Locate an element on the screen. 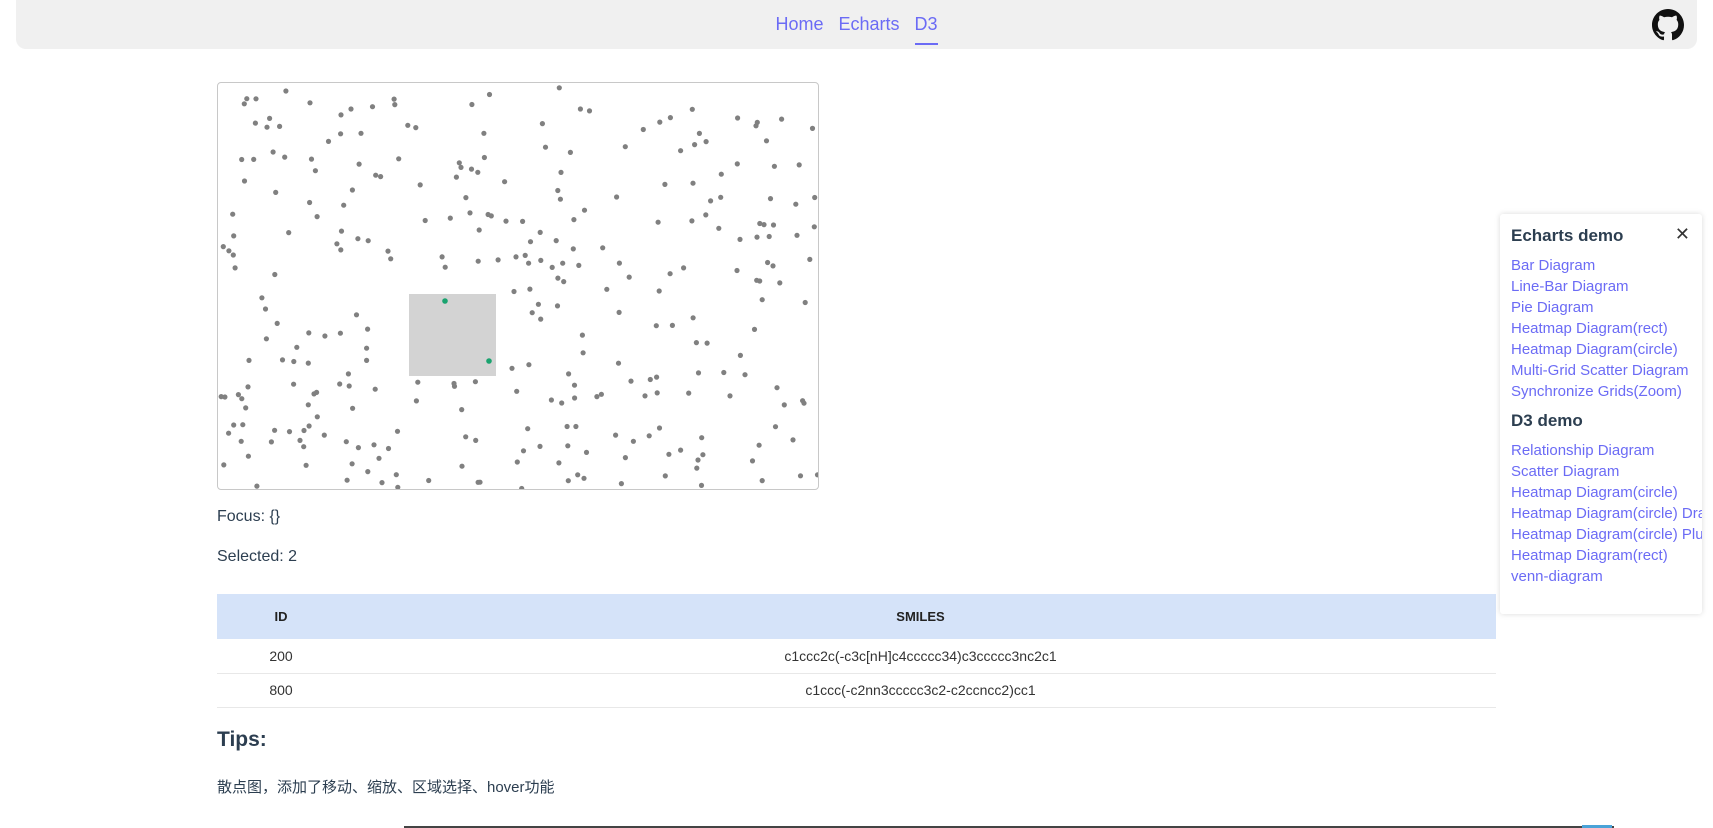 This screenshot has height=828, width=1713. d3-link-heatmap-rect: Heatmap Diagram(rect) is located at coordinates (1606, 555).